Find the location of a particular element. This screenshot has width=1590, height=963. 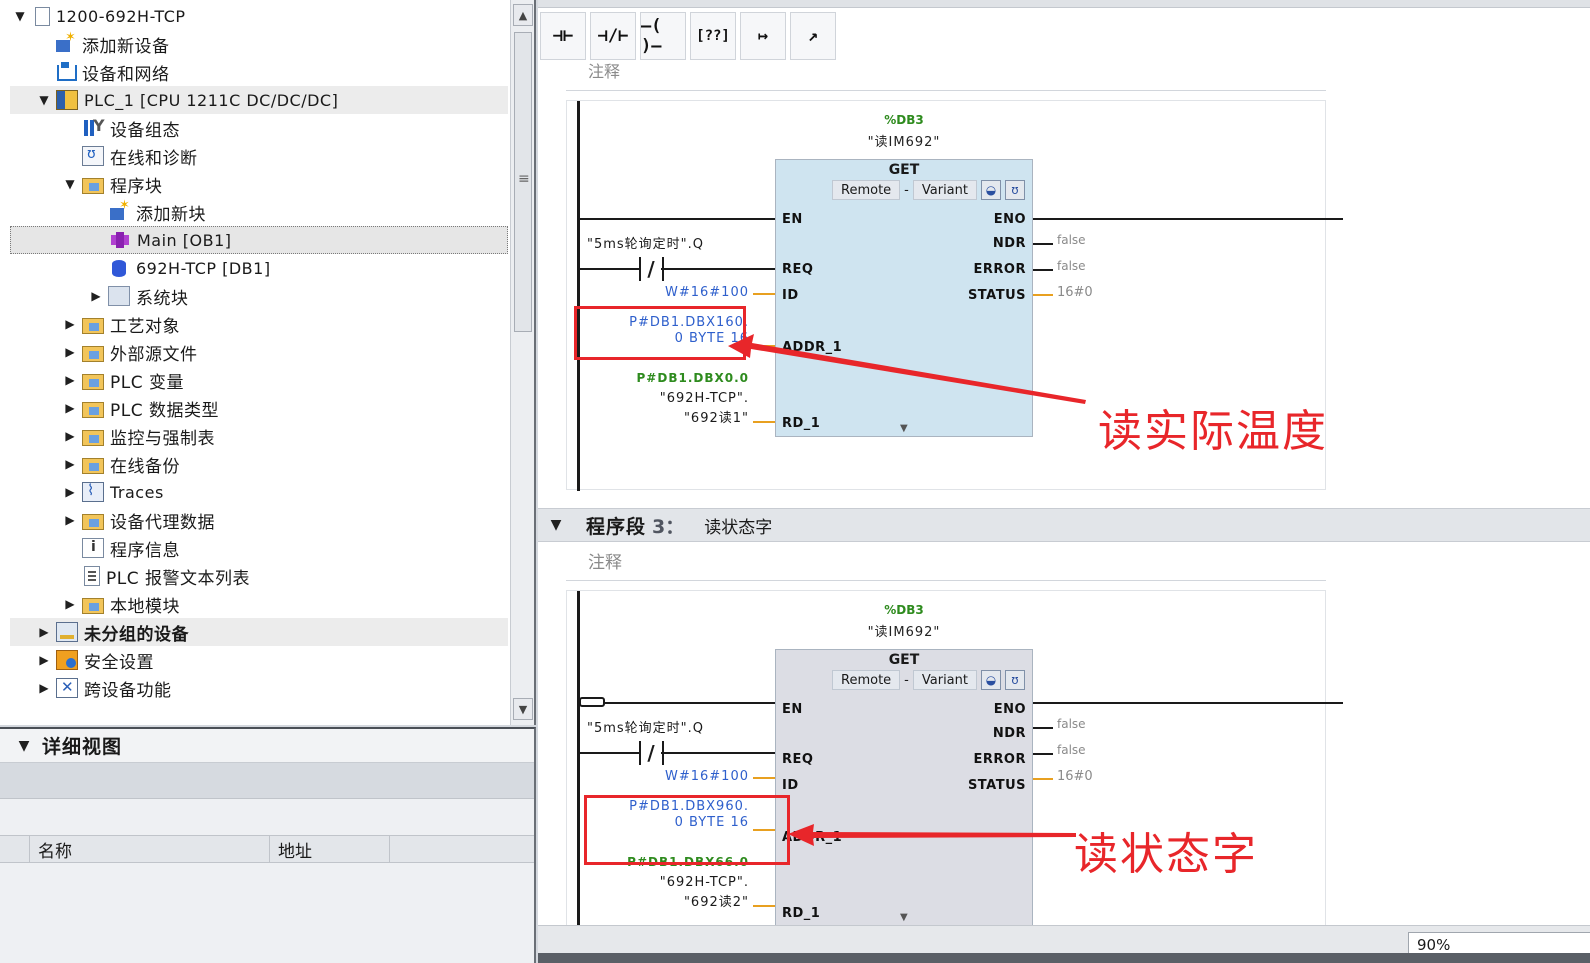

tree-item-system-blocks: ▶ 系统块 is located at coordinates (259, 296).